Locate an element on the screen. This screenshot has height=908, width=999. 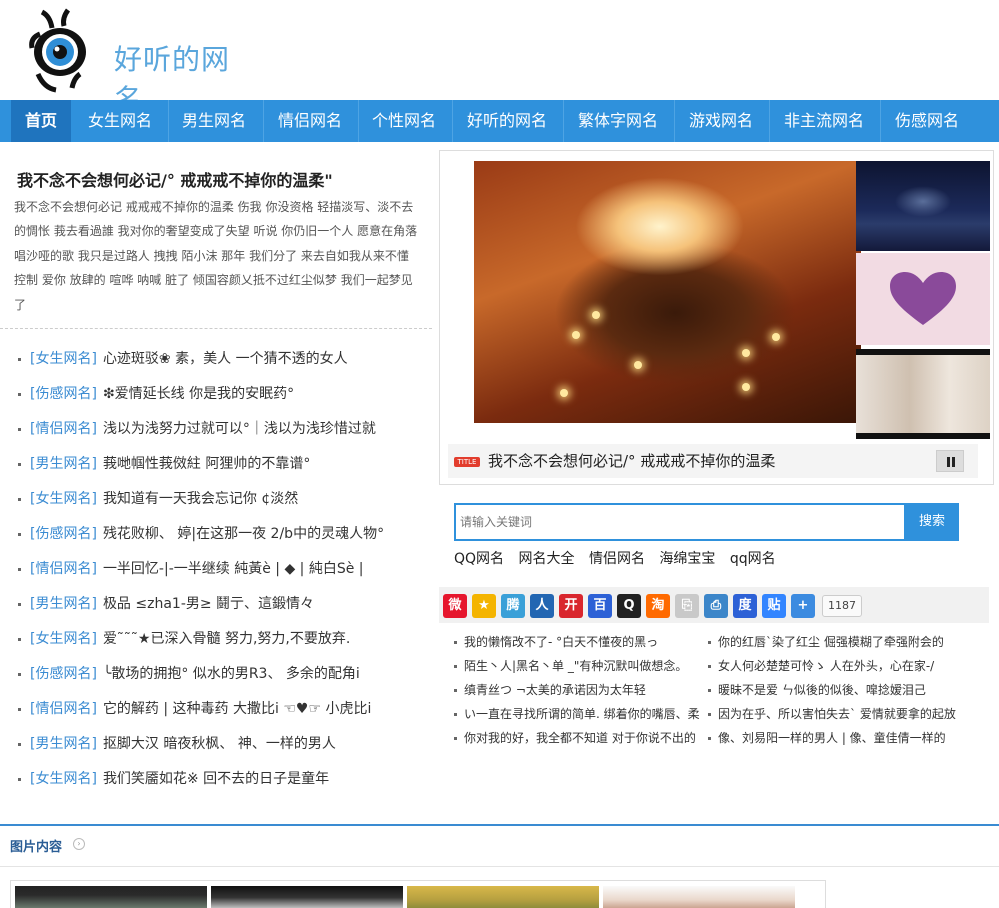
search-input is located at coordinates (680, 522).